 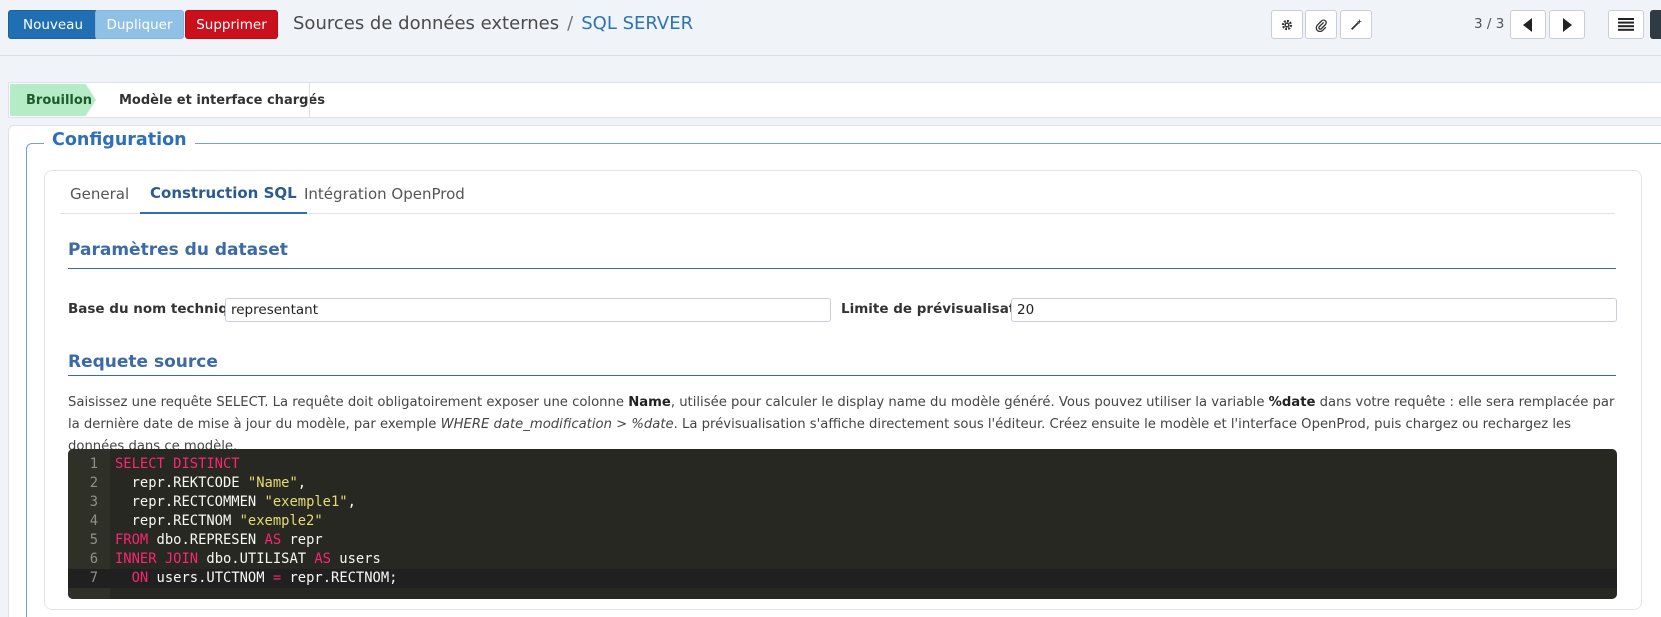 What do you see at coordinates (842, 540) in the screenshot?
I see `code-line: 5 FROM dbo.REPRESEN AS repr` at bounding box center [842, 540].